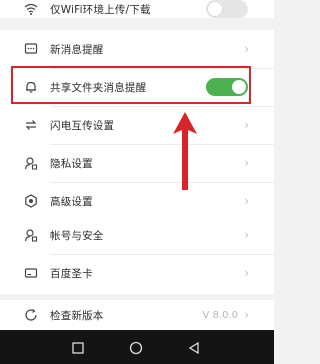 This screenshot has height=364, width=320. What do you see at coordinates (77, 49) in the screenshot?
I see `new-message-label: 新消息提醒` at bounding box center [77, 49].